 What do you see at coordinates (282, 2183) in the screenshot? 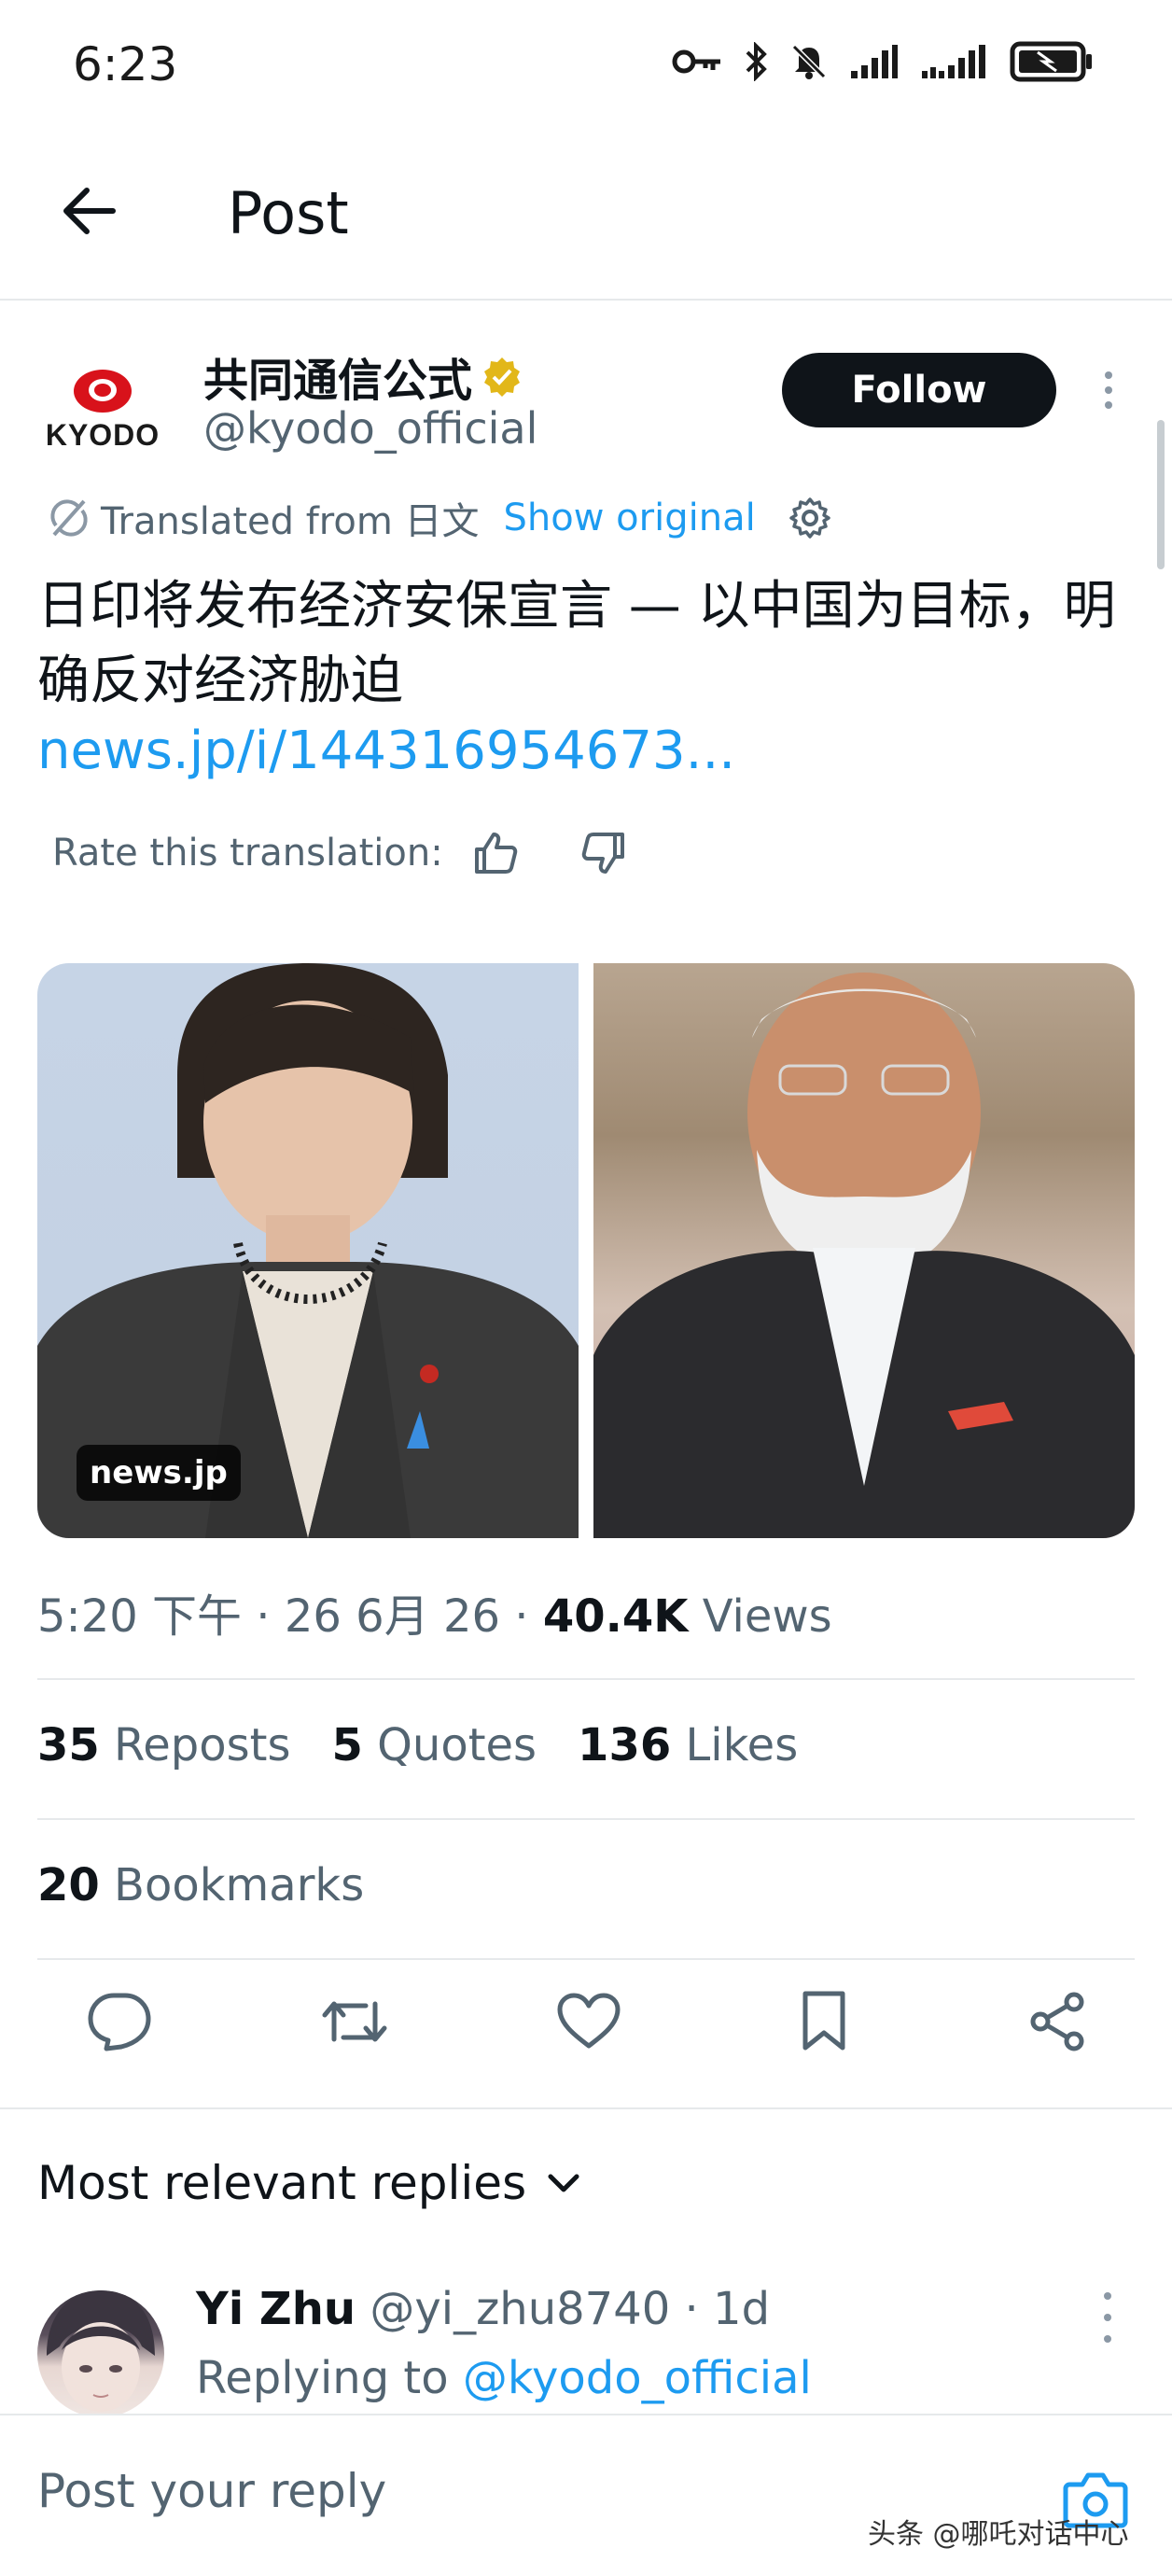
I see `replies-sort-label: Most relevant replies` at bounding box center [282, 2183].